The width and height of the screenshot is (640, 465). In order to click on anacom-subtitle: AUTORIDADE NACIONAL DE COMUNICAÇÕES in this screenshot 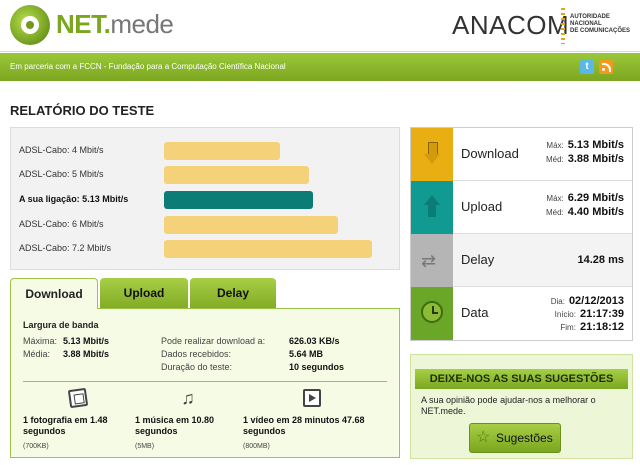, I will do `click(600, 24)`.